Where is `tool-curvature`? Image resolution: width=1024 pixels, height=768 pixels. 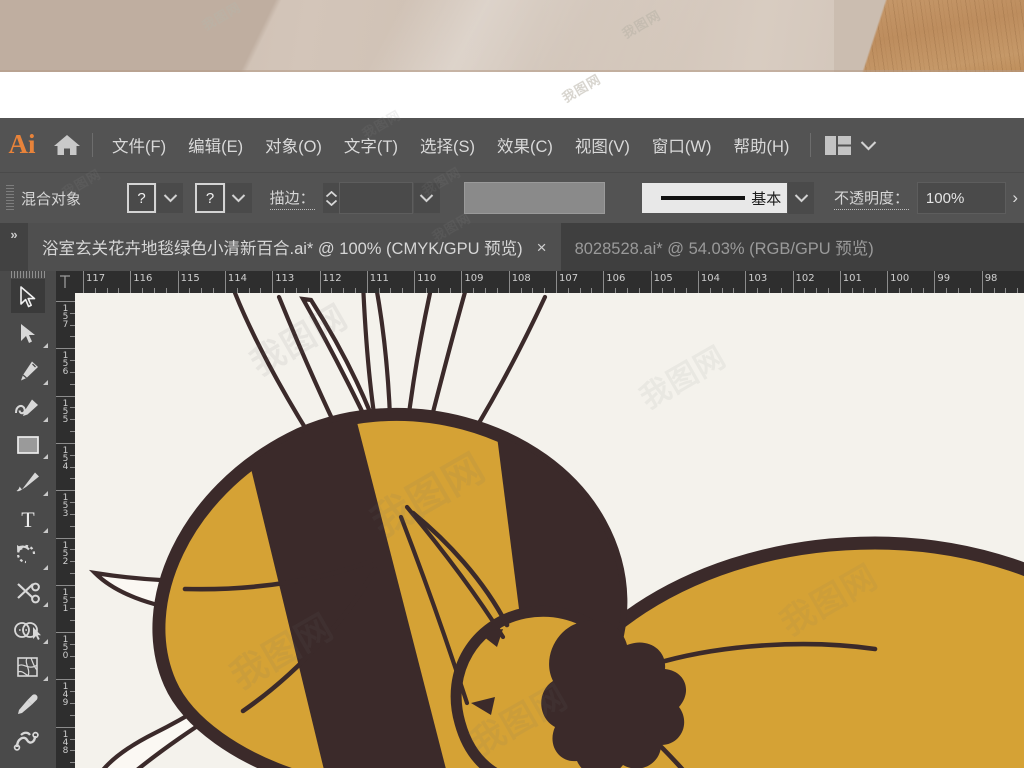 tool-curvature is located at coordinates (28, 407).